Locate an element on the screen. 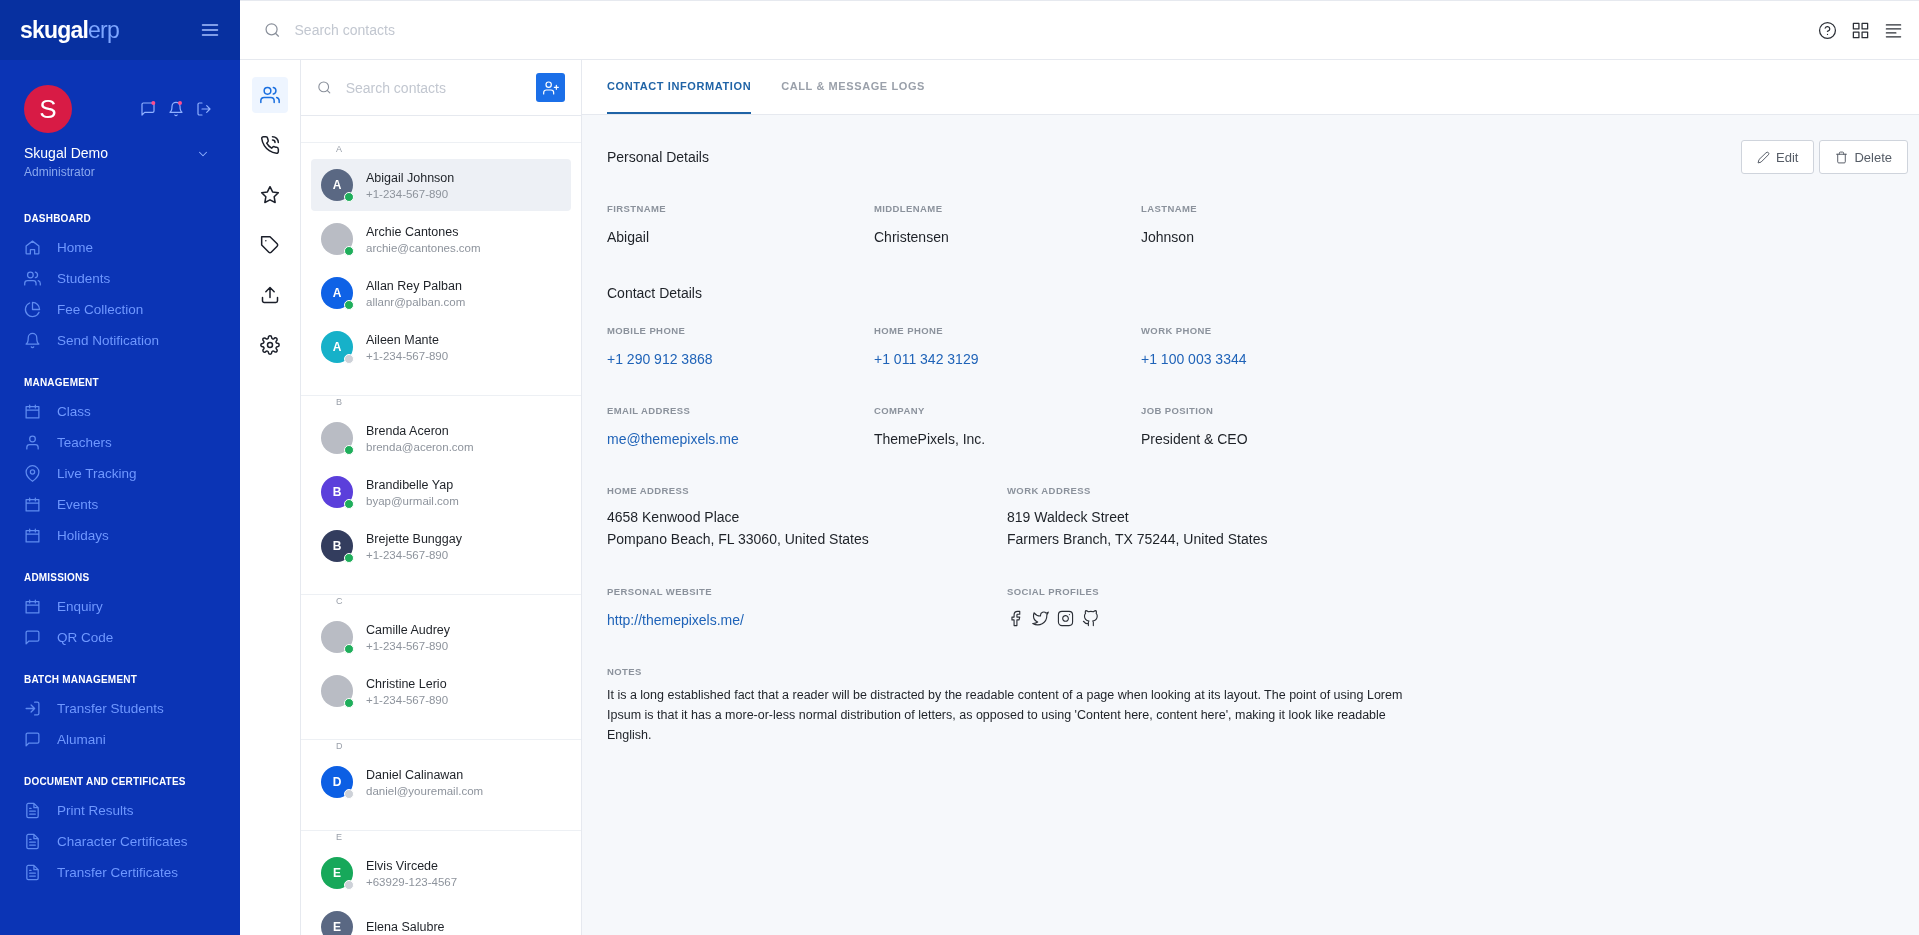  section-title: Personal Details is located at coordinates (658, 157).